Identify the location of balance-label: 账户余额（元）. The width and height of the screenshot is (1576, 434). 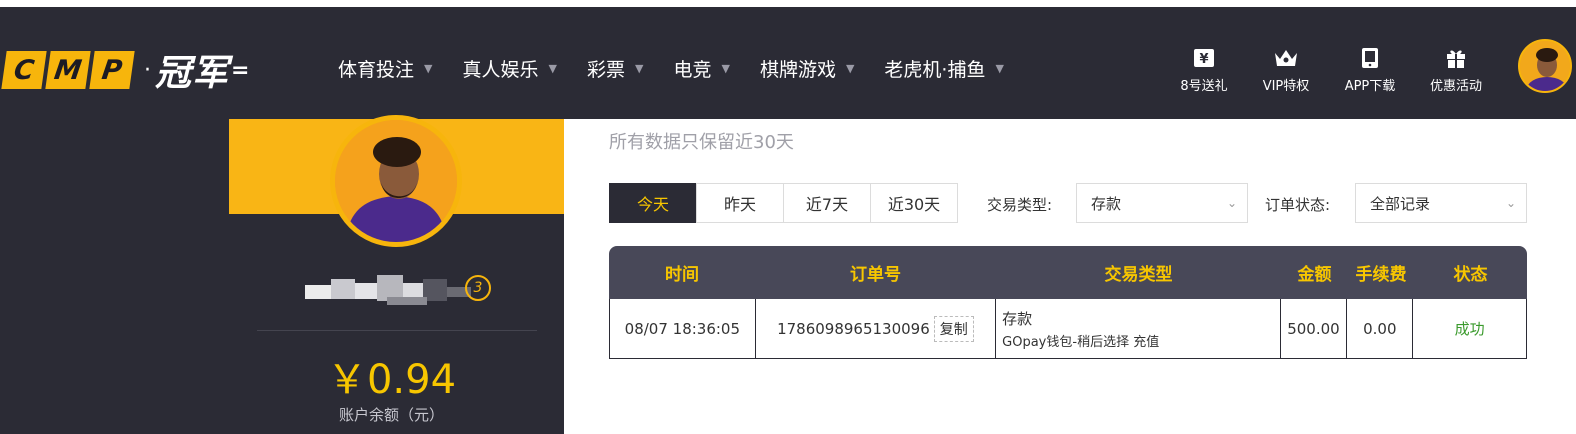
(391, 415).